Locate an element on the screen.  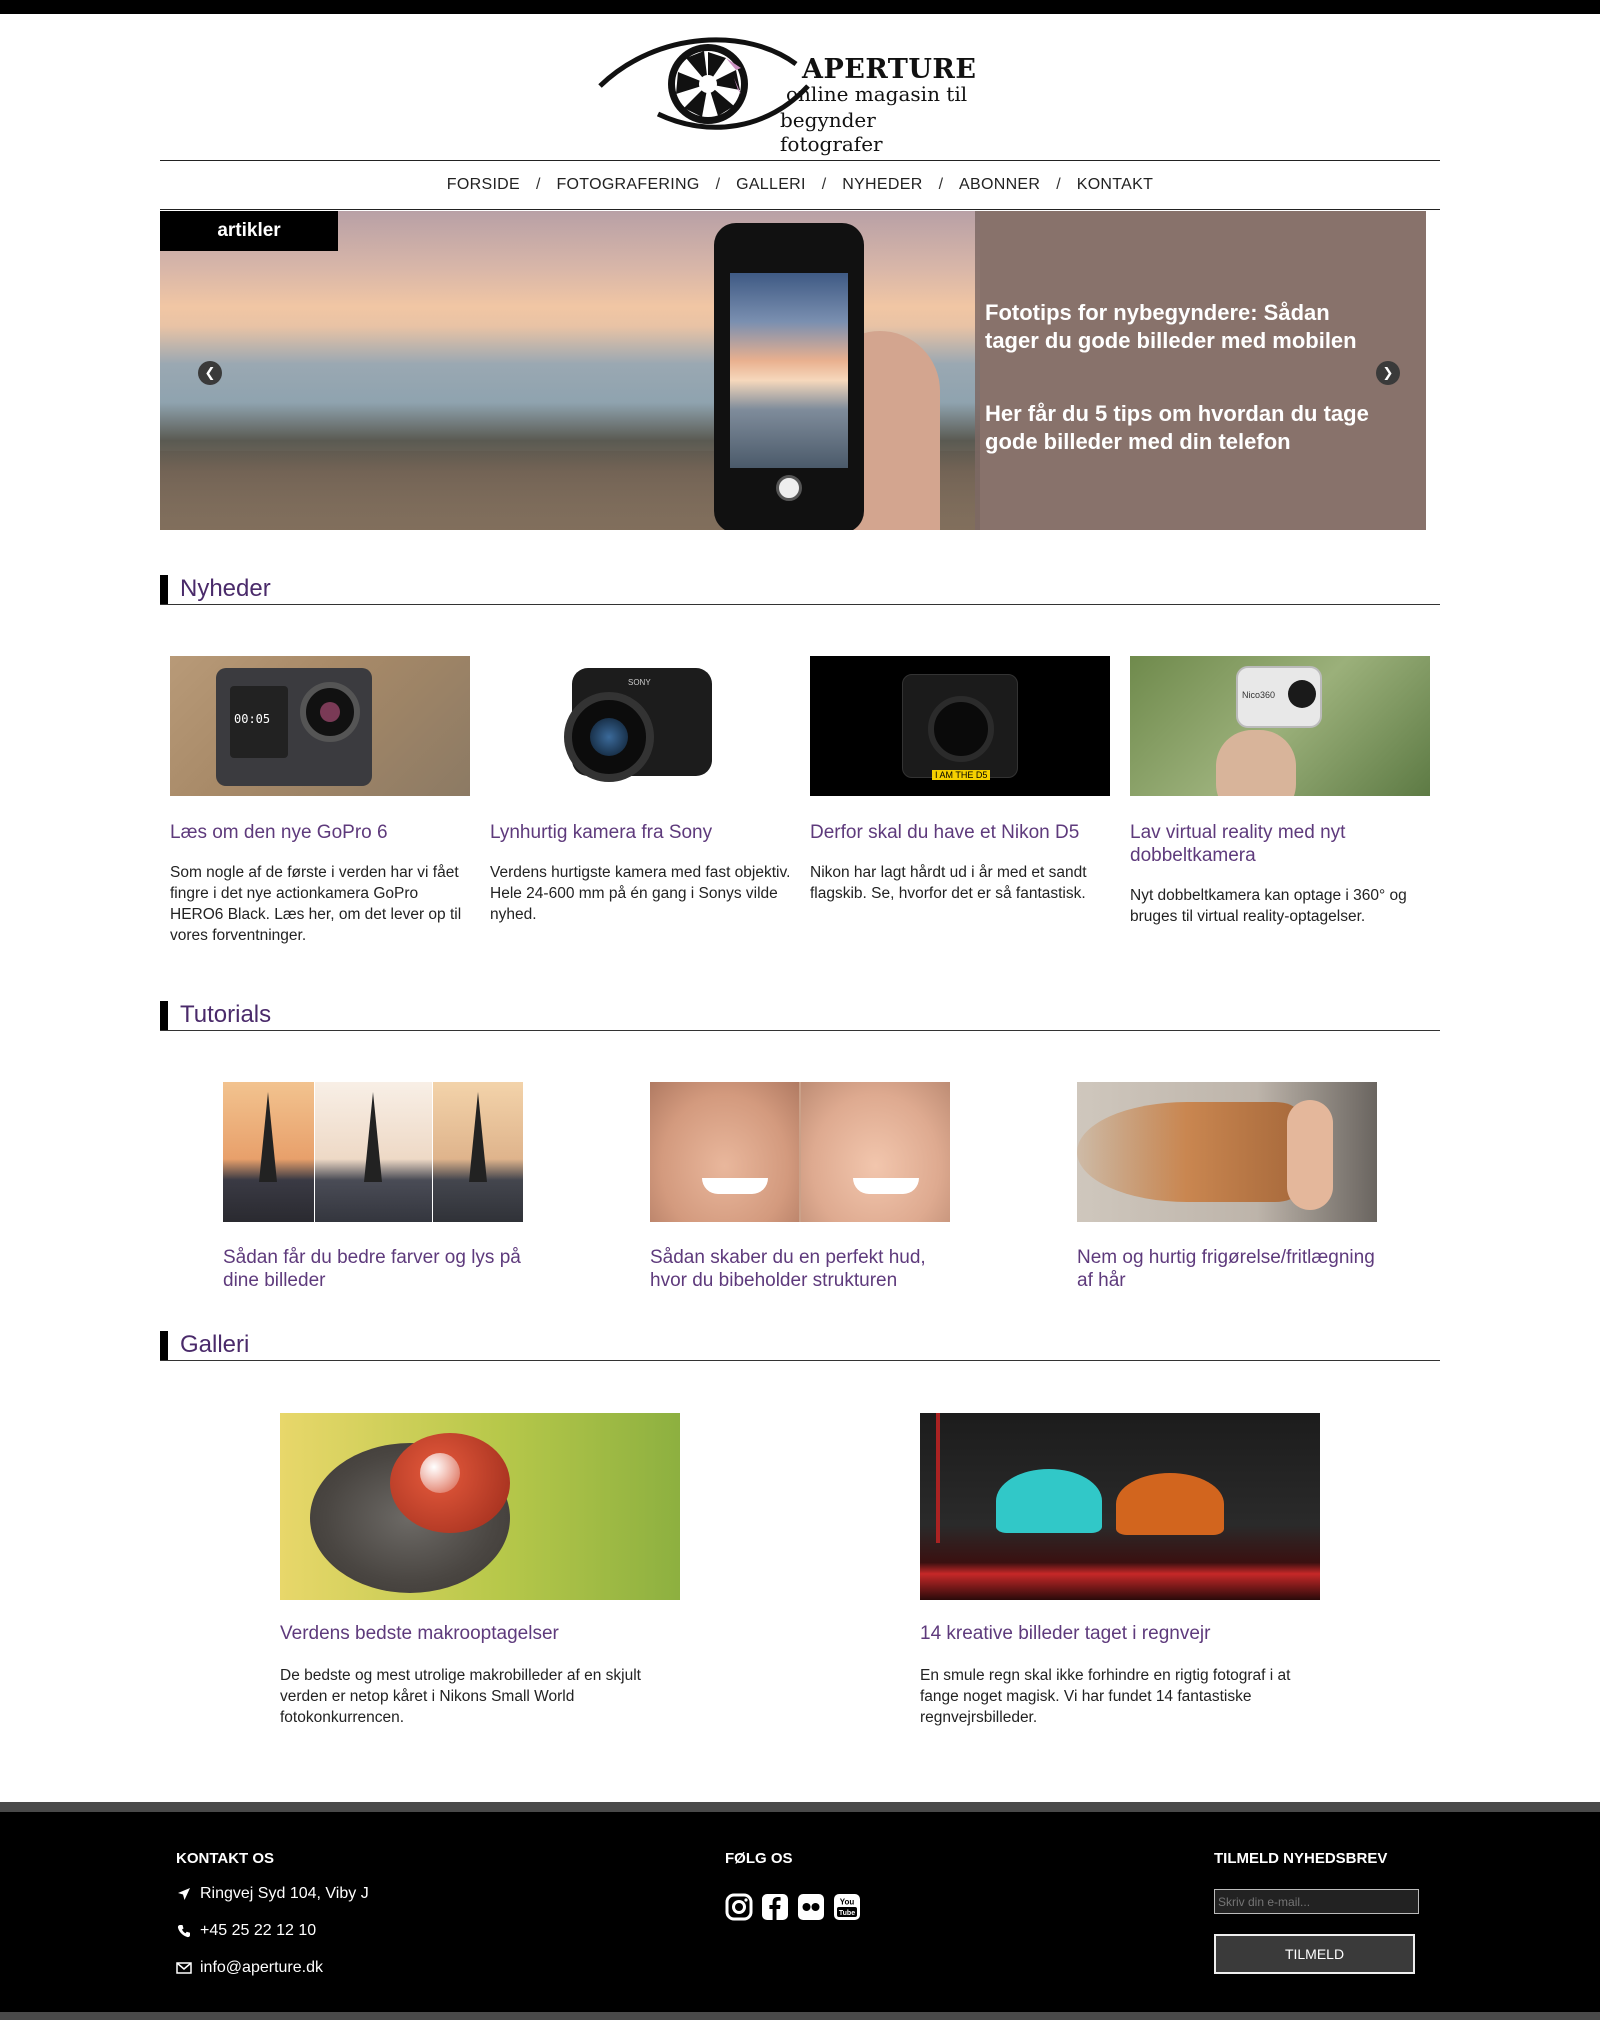
footer-phone: +45 25 22 12 10 is located at coordinates (246, 1931).